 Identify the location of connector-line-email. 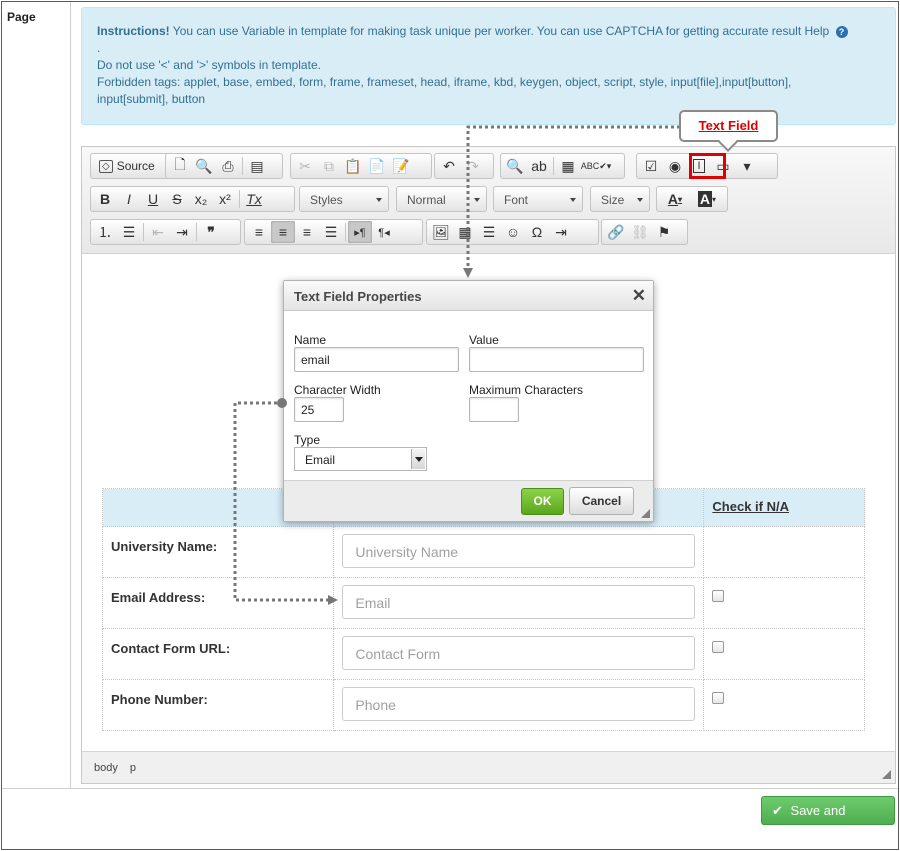
(280, 501).